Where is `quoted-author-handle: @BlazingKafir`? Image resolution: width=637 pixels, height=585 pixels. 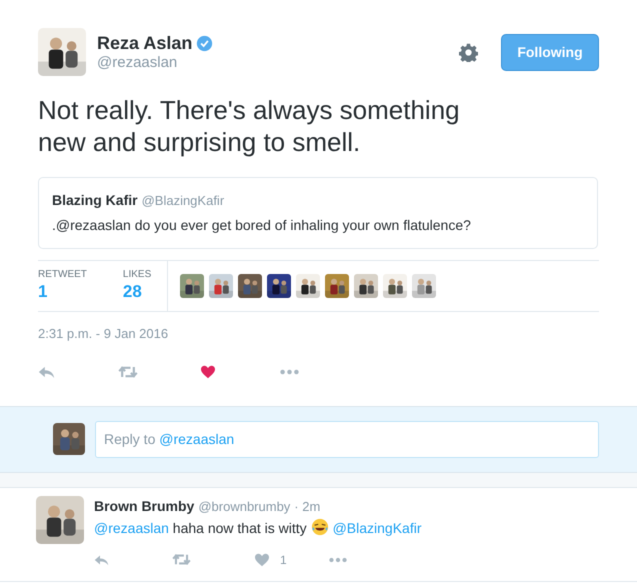 quoted-author-handle: @BlazingKafir is located at coordinates (183, 201).